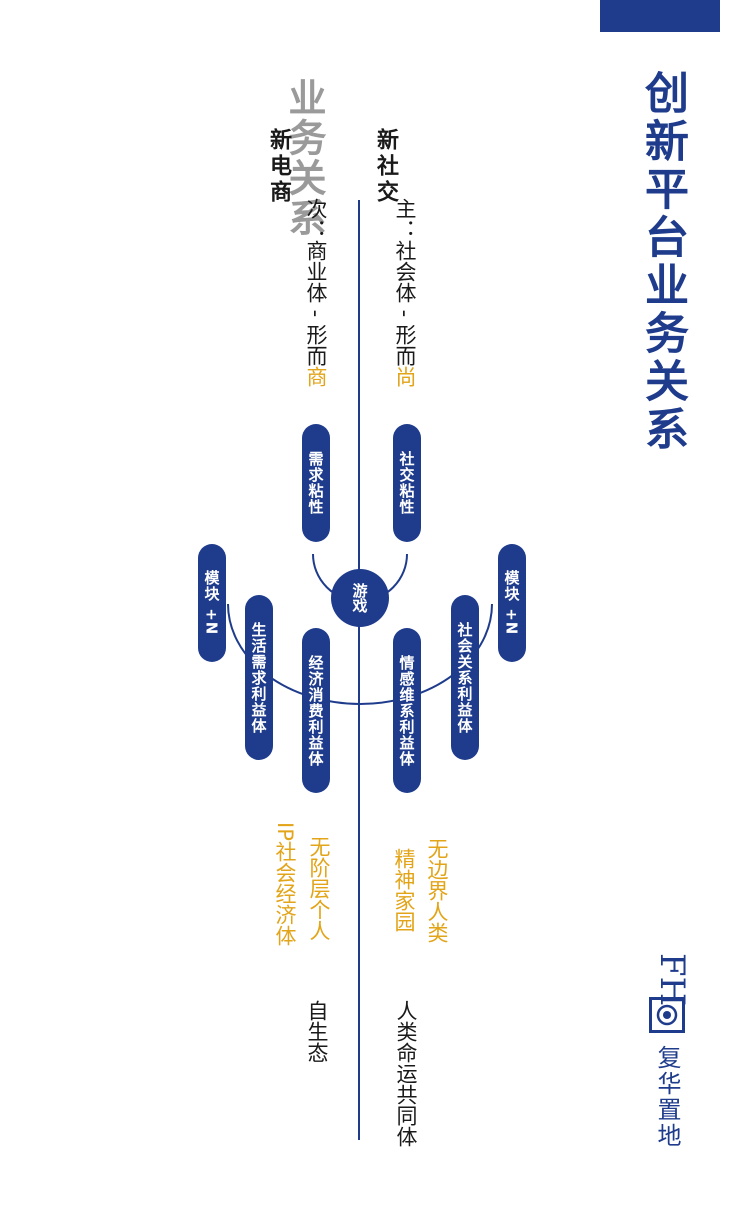  I want to click on pill-module-bottom: 模块 +N, so click(212, 603).